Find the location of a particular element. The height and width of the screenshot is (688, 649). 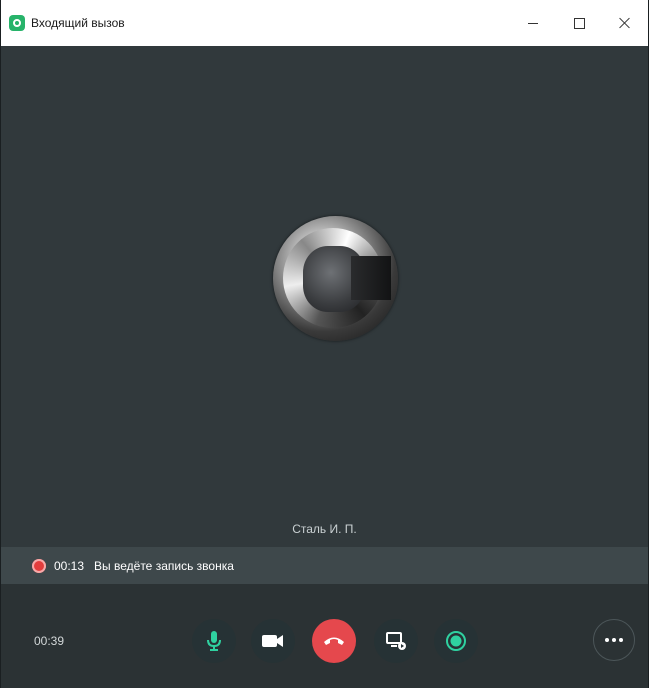

title-bar: Входящий вызов is located at coordinates (324, 23).